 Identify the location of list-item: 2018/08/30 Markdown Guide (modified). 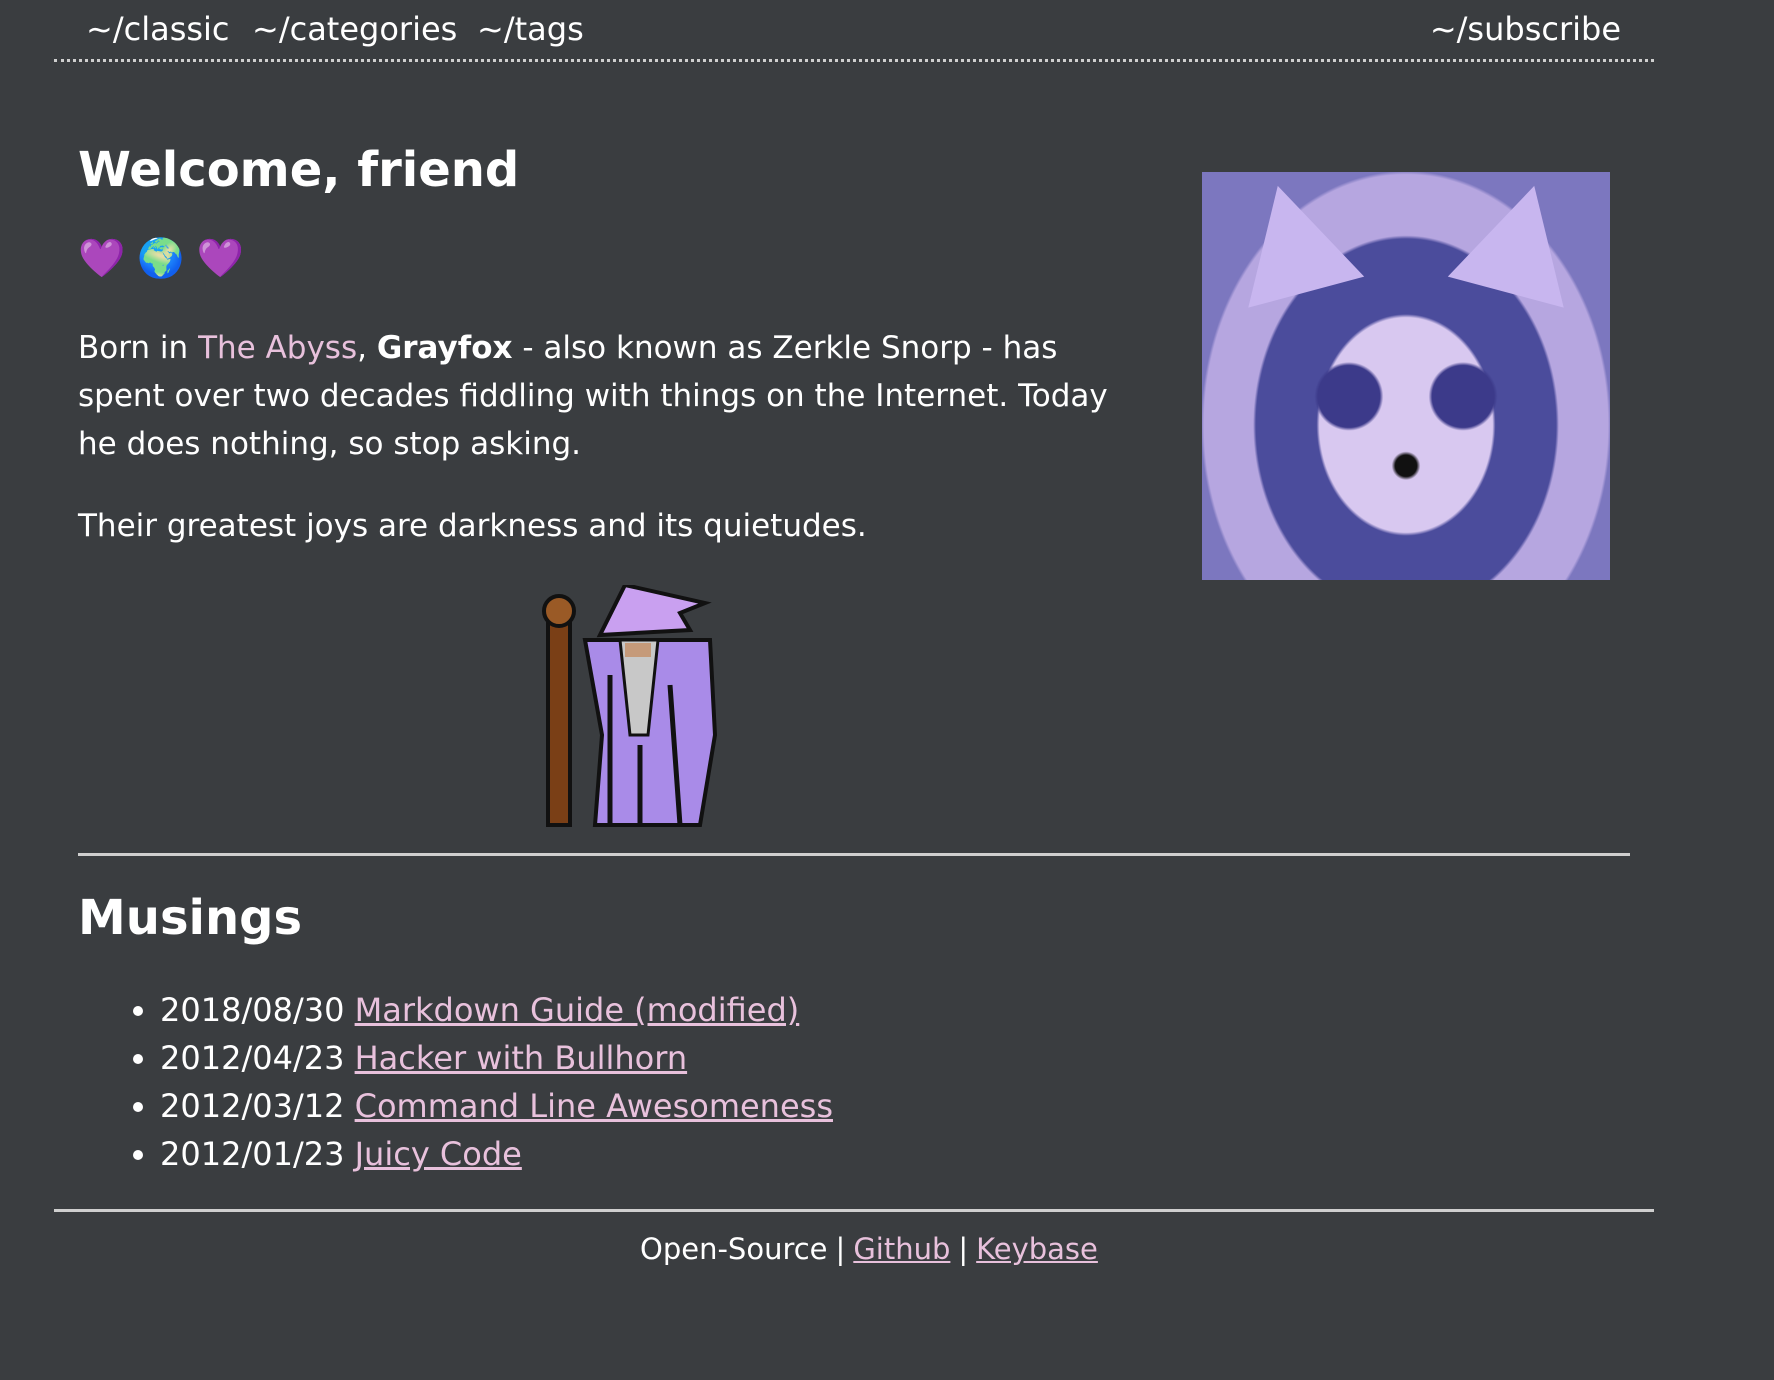
(496, 1010).